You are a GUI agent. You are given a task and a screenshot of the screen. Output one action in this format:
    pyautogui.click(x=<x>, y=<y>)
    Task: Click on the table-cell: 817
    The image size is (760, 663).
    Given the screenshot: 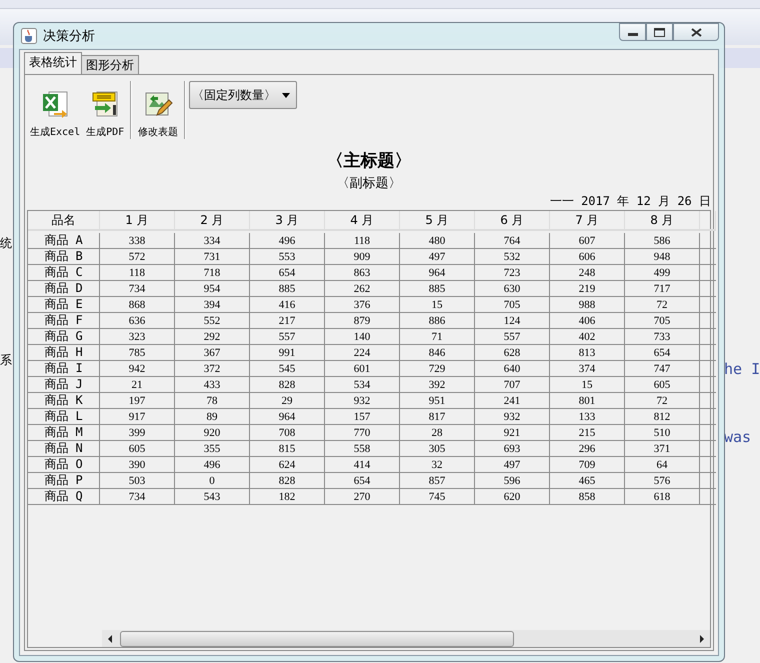 What is the action you would take?
    pyautogui.click(x=437, y=417)
    